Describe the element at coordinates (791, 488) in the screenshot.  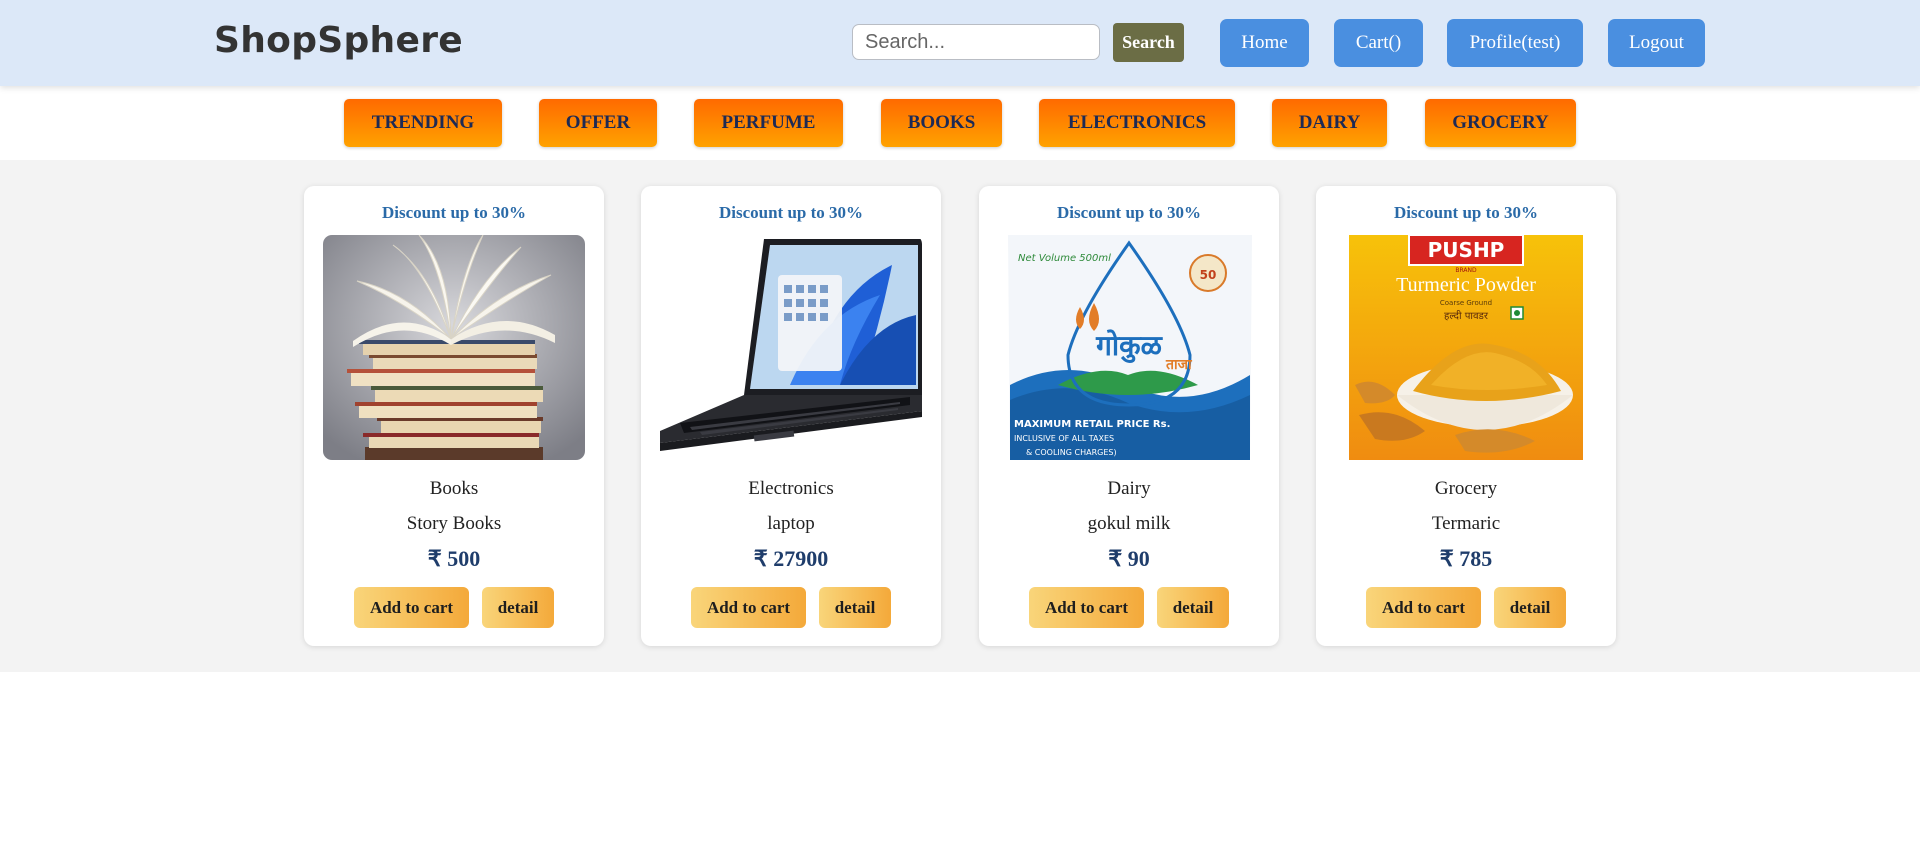
I see `product-category: Electronics` at that location.